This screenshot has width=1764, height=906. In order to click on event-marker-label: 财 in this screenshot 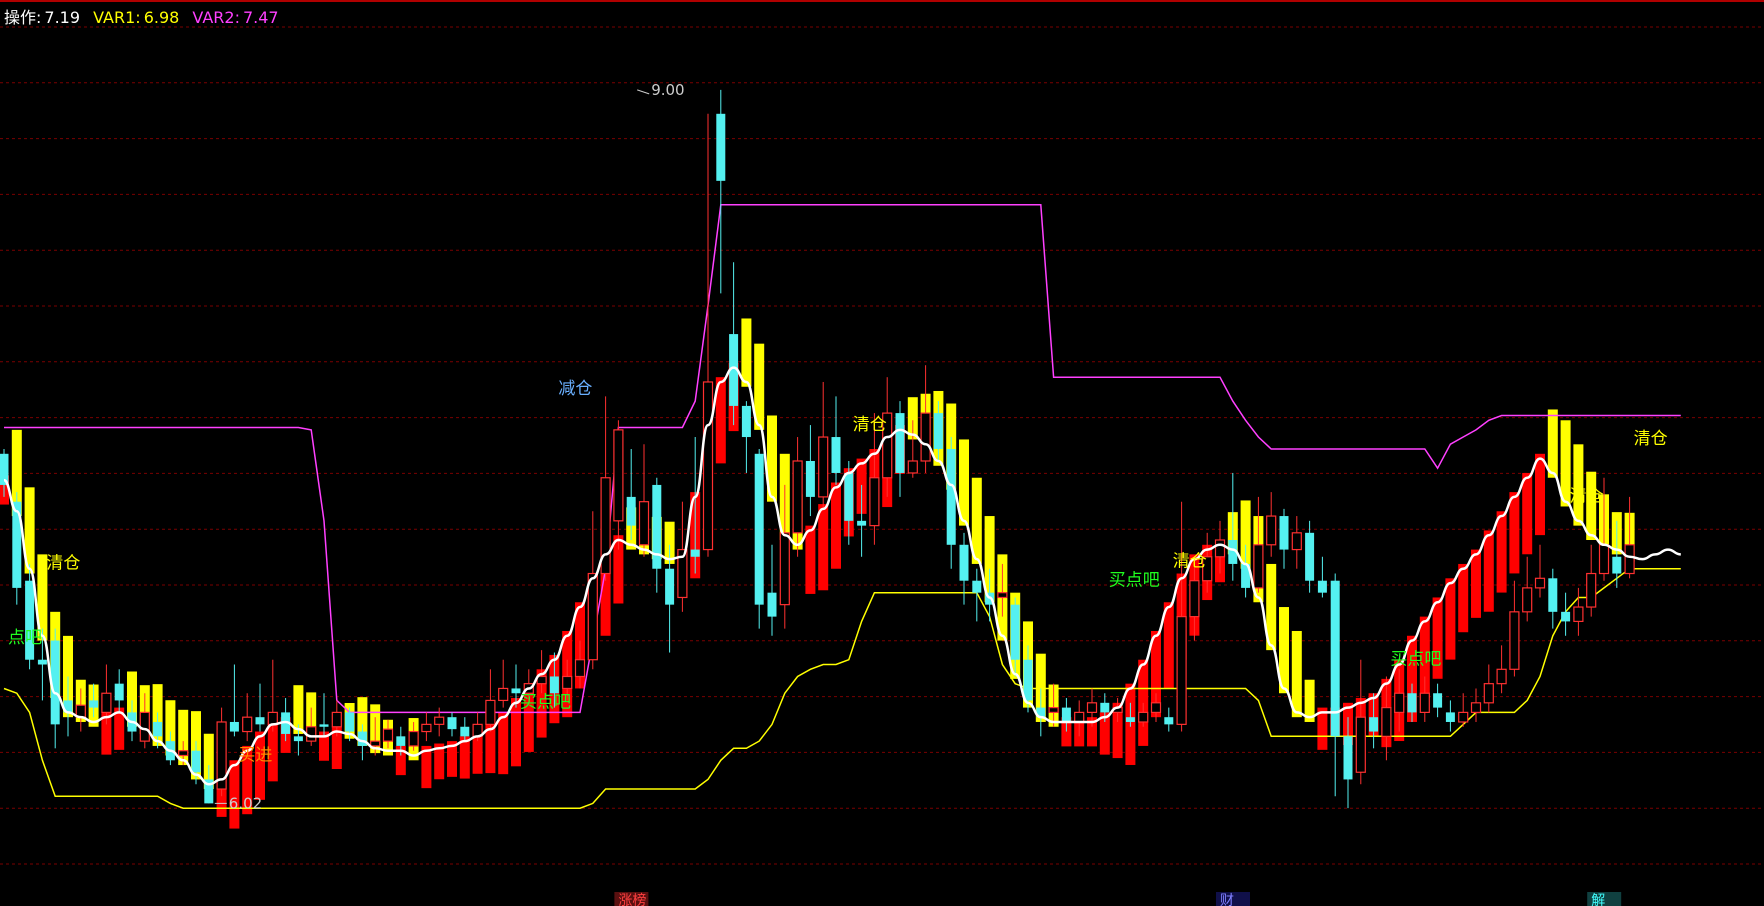, I will do `click(1227, 899)`.